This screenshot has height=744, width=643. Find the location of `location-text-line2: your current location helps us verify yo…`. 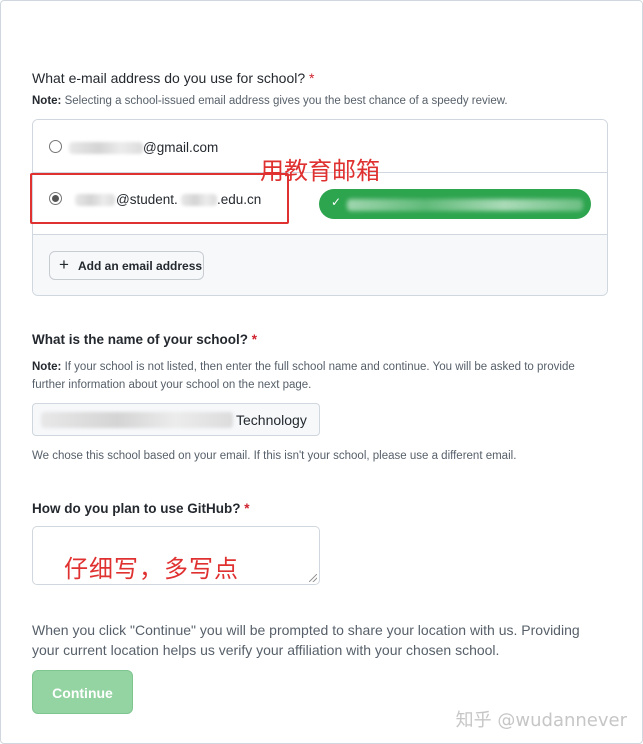

location-text-line2: your current location helps us verify yo… is located at coordinates (266, 650).